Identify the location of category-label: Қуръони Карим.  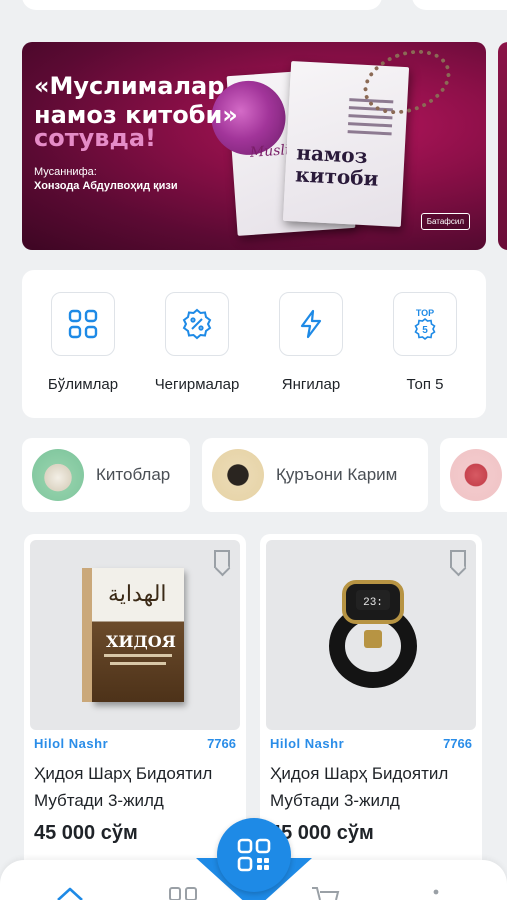
(337, 474).